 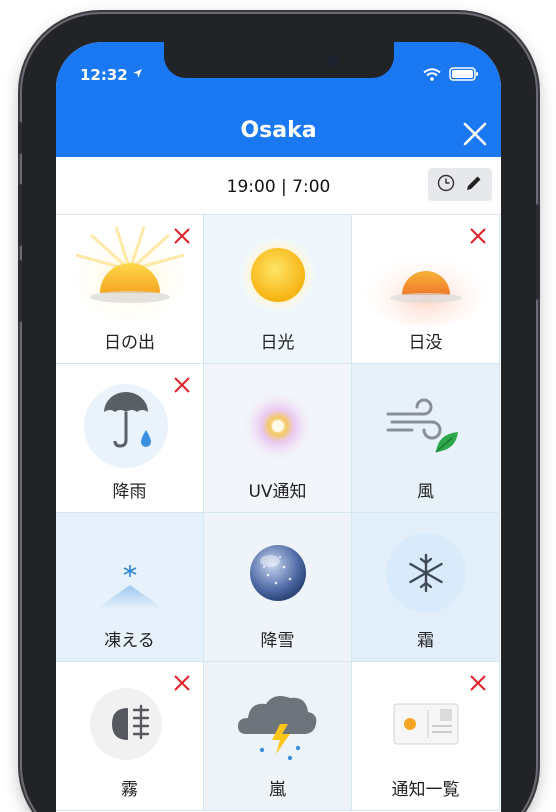 What do you see at coordinates (446, 185) in the screenshot?
I see `clock-icon` at bounding box center [446, 185].